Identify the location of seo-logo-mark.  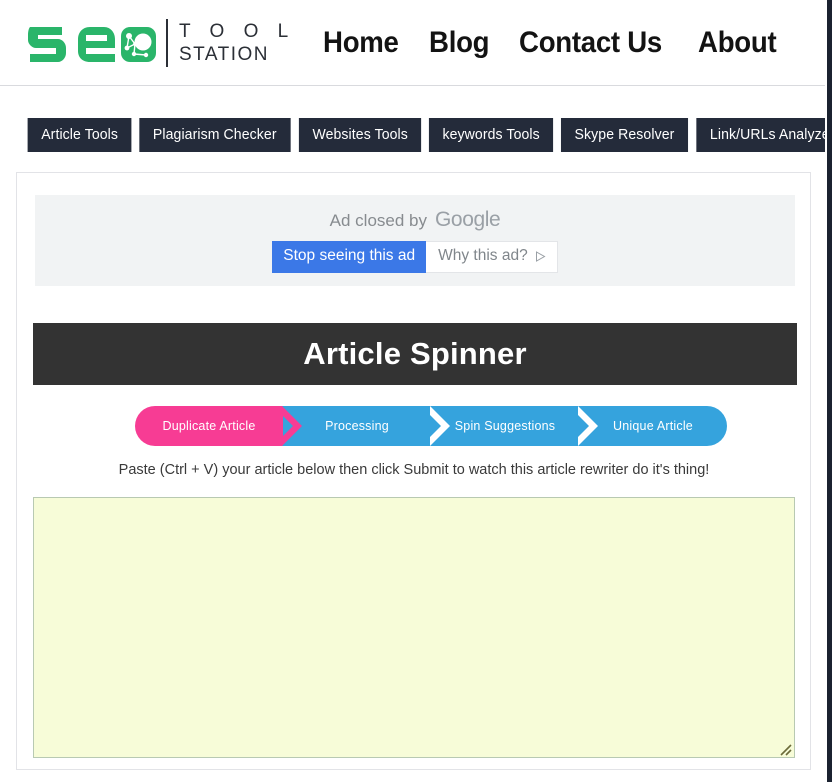
(92, 44).